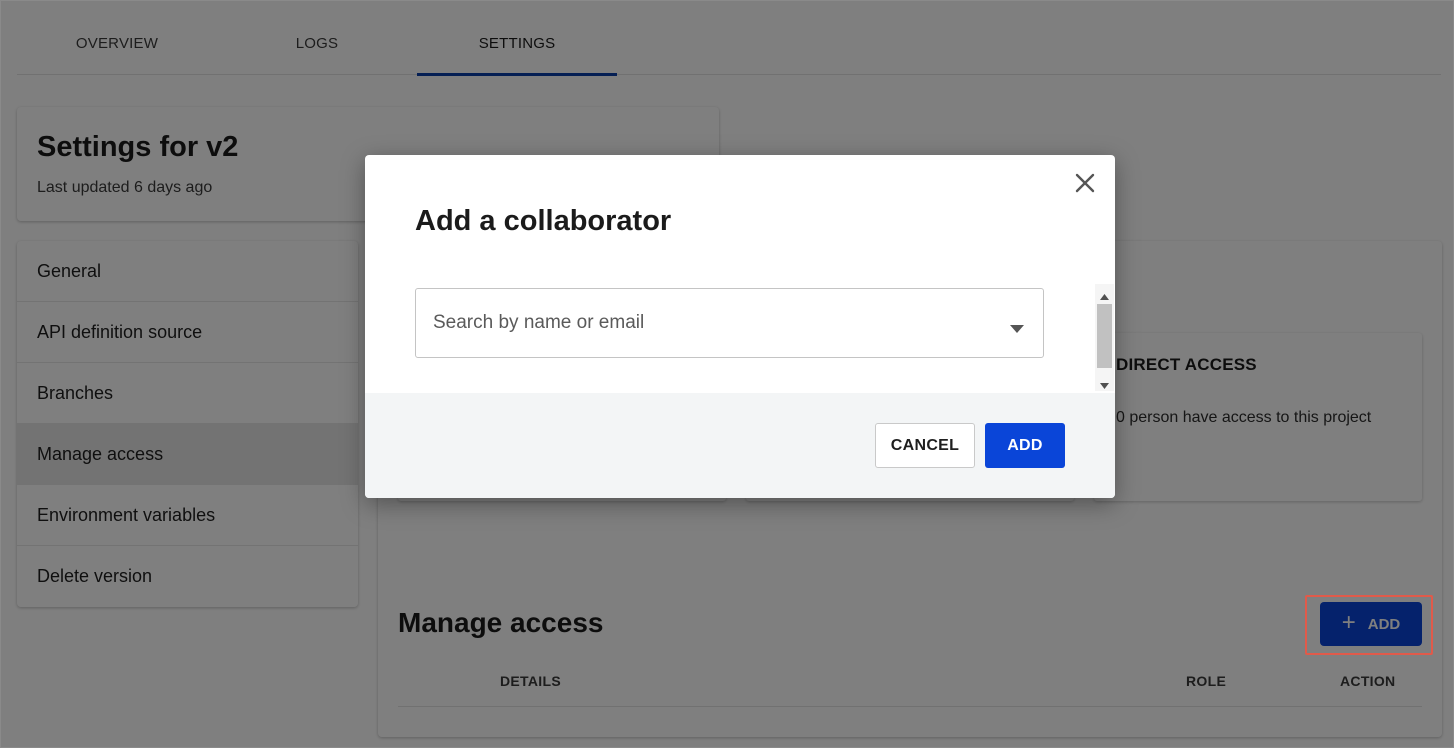  I want to click on dialog-scrollbar, so click(1104, 337).